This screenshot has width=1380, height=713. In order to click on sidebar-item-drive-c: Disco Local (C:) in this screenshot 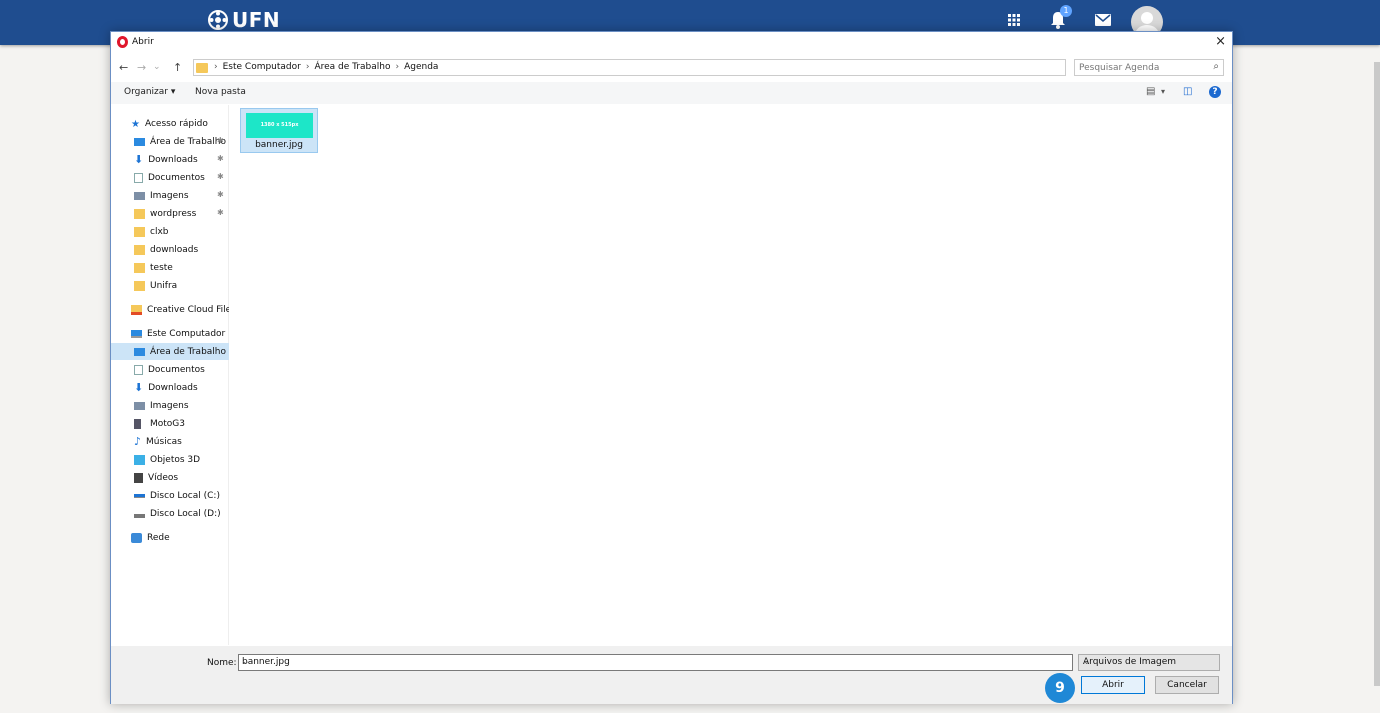, I will do `click(170, 495)`.